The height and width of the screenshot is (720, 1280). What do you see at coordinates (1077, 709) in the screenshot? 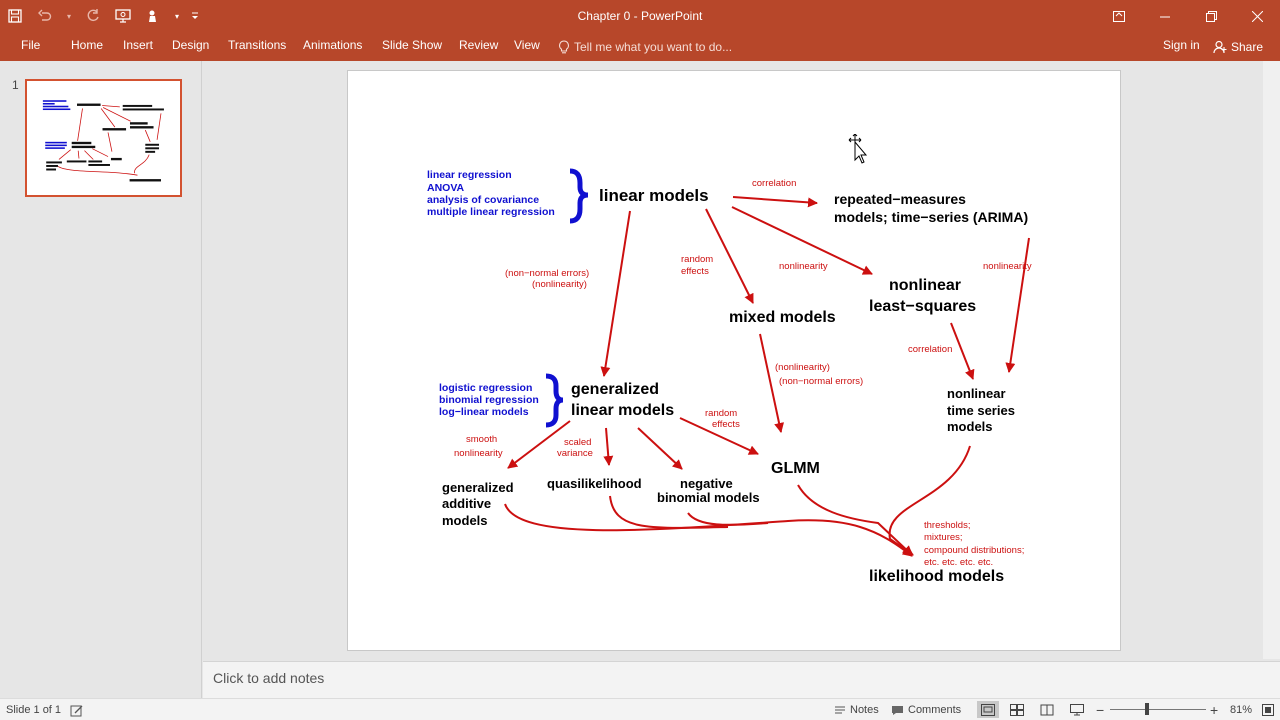
I see `slide-show-button` at bounding box center [1077, 709].